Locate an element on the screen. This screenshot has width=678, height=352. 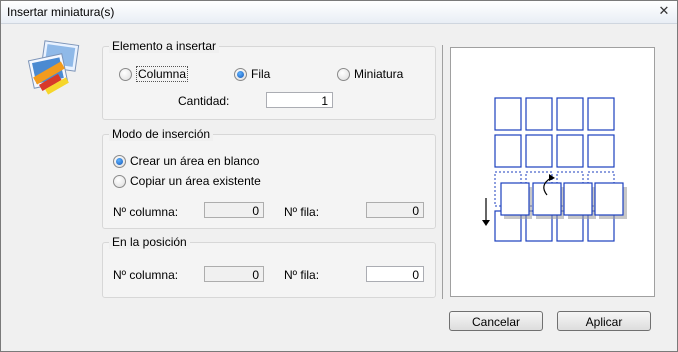
radio-miniatura: Miniatura is located at coordinates (370, 74).